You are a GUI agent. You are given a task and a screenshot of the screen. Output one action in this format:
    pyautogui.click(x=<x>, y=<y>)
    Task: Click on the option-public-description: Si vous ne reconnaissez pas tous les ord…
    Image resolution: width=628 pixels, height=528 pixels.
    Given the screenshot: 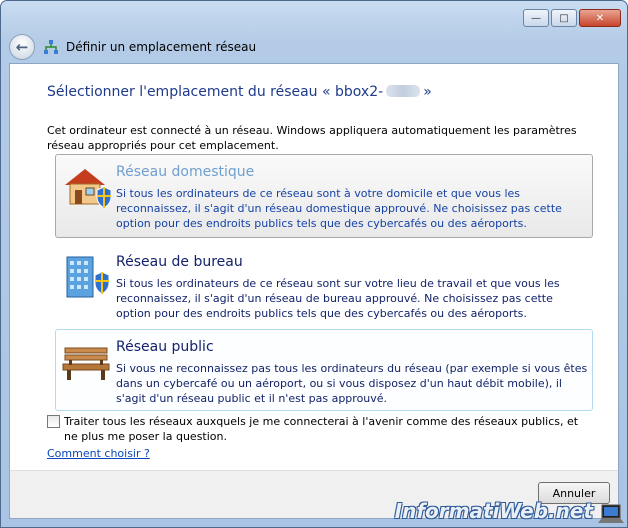 What is the action you would take?
    pyautogui.click(x=352, y=383)
    